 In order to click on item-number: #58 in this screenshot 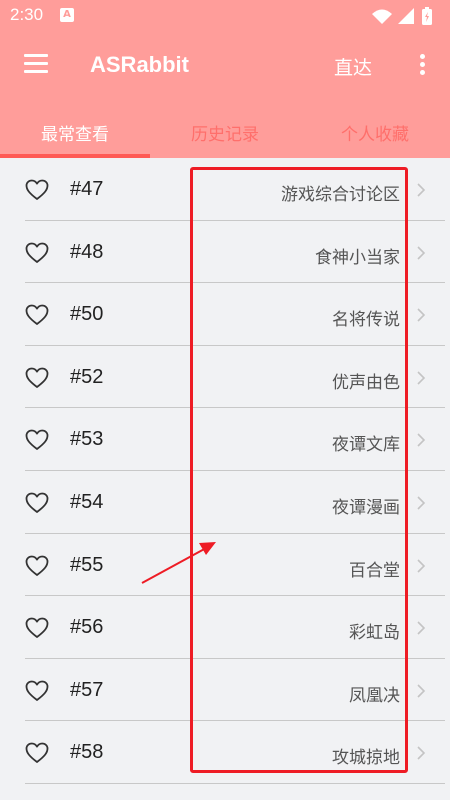, I will do `click(87, 752)`.